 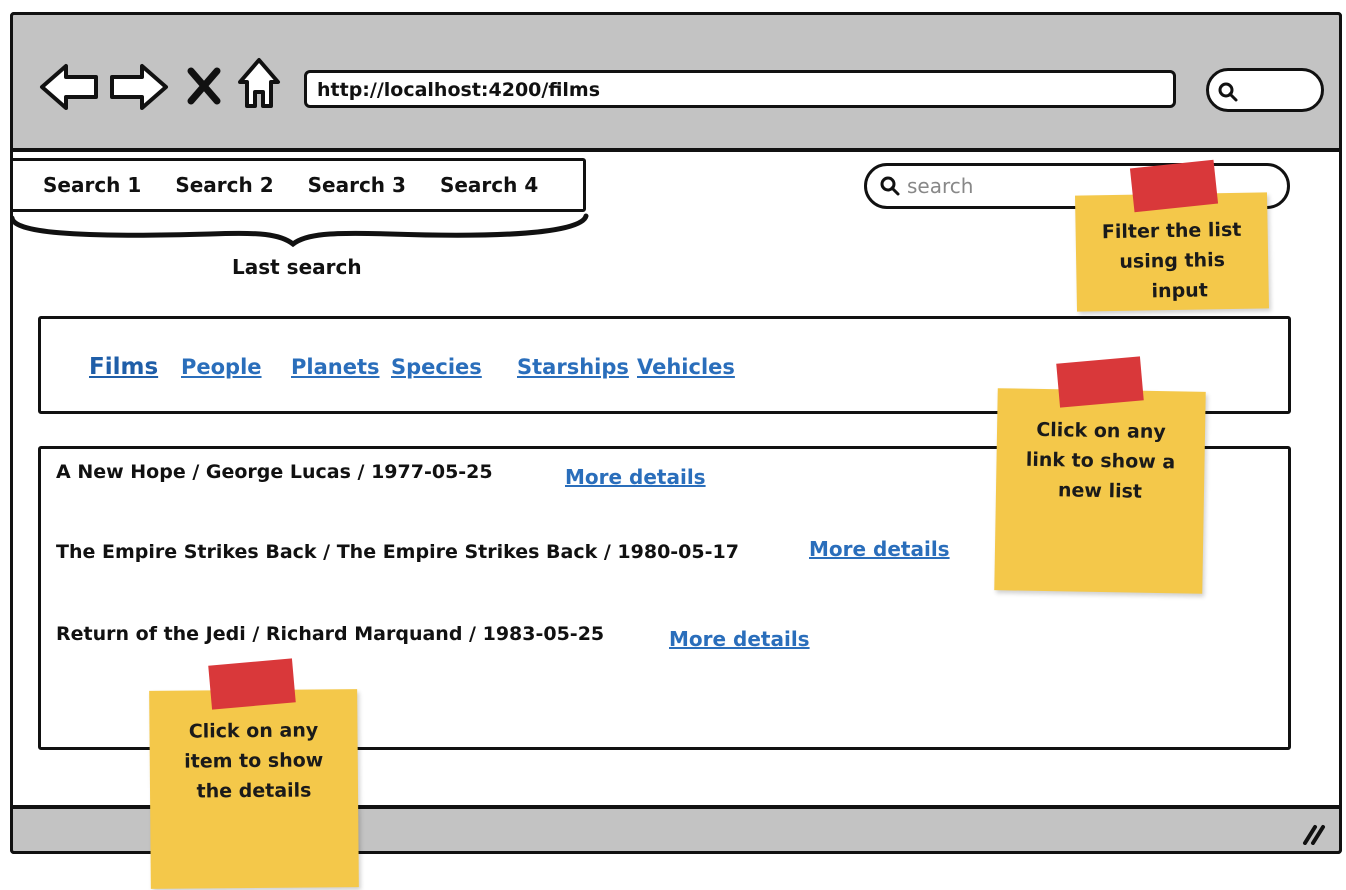 I want to click on resize-grip-icon, so click(x=1314, y=834).